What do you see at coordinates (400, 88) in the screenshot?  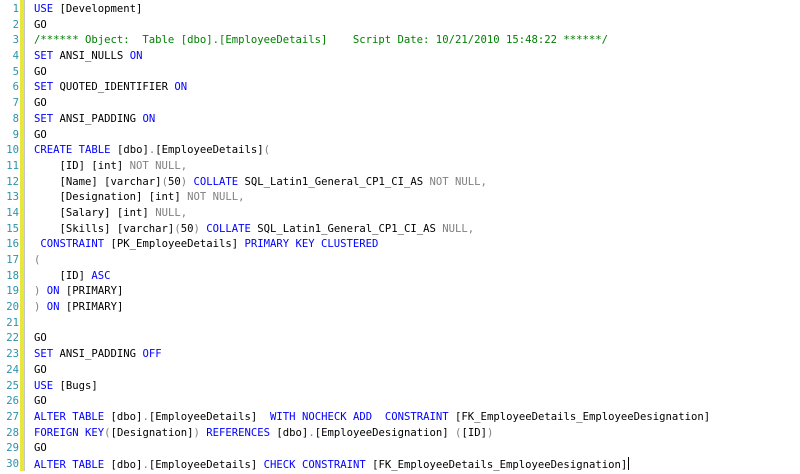 I see `code-line: 6 SET QUOTED_IDENTIFIER ON` at bounding box center [400, 88].